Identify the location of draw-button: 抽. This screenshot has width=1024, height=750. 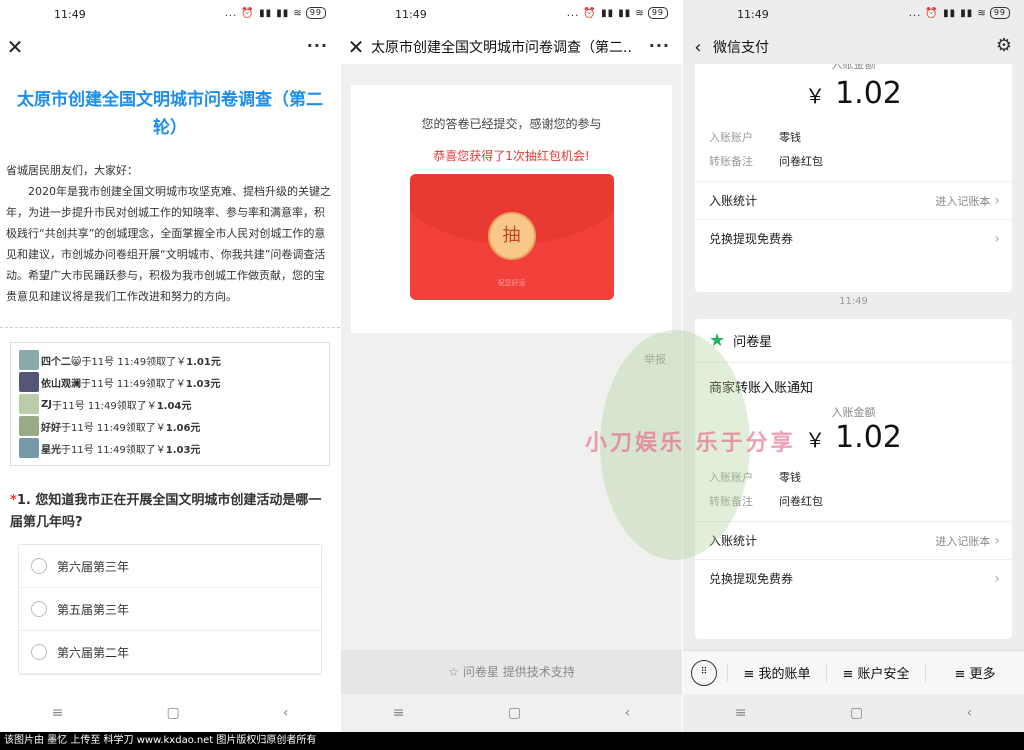
(511, 236).